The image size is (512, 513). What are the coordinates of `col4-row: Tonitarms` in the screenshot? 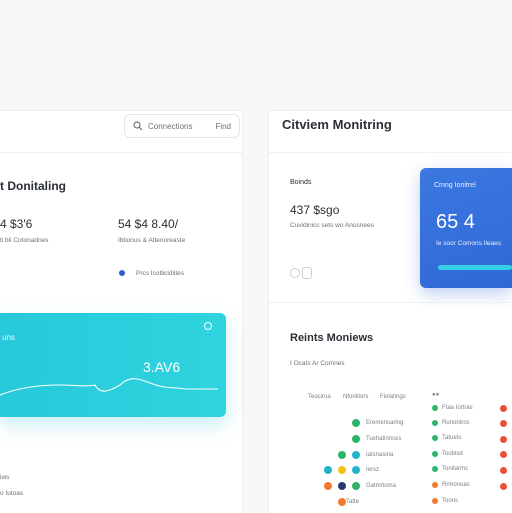 It's located at (455, 469).